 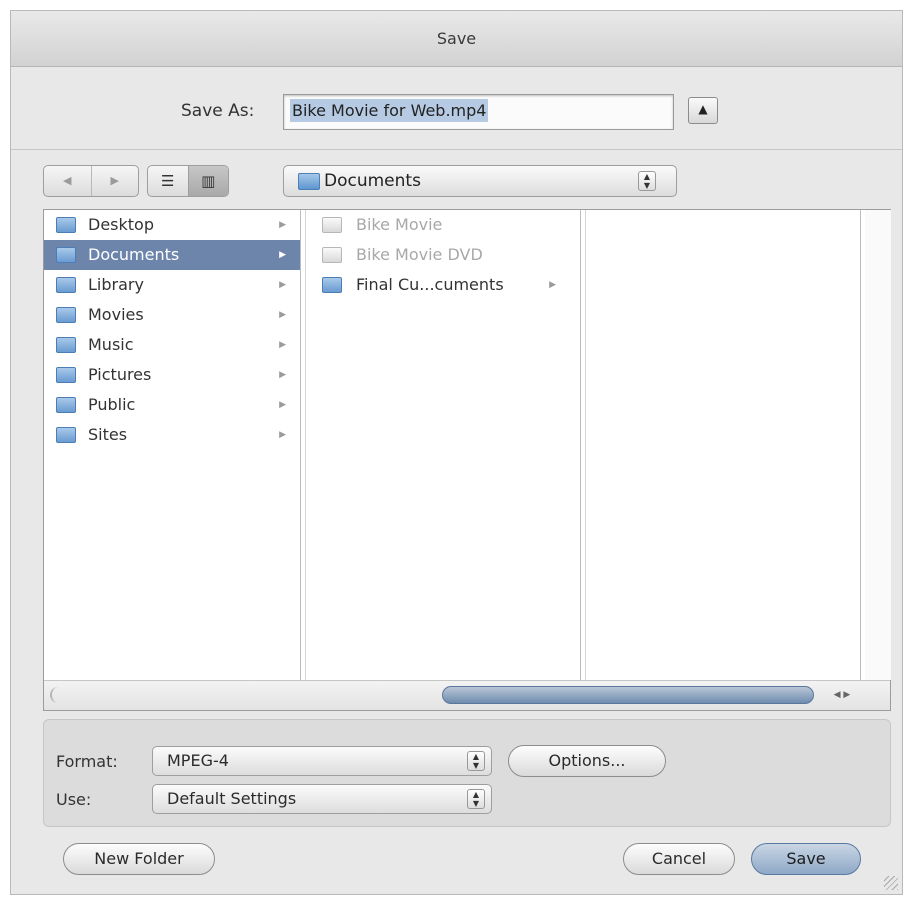 I want to click on pictures-folder-icon, so click(x=66, y=375).